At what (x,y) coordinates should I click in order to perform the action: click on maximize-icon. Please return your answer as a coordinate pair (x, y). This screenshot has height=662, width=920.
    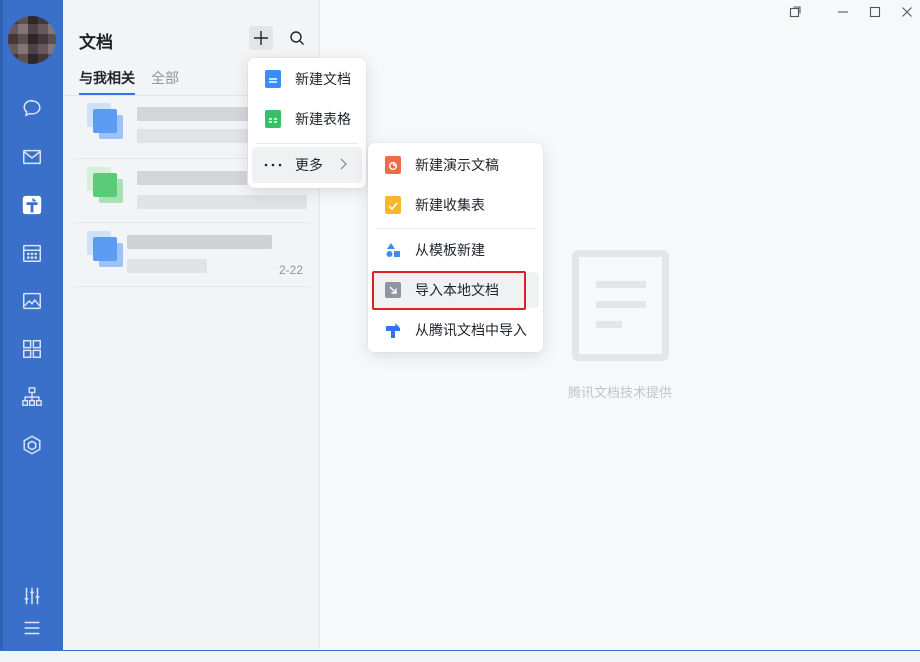
    Looking at the image, I should click on (875, 12).